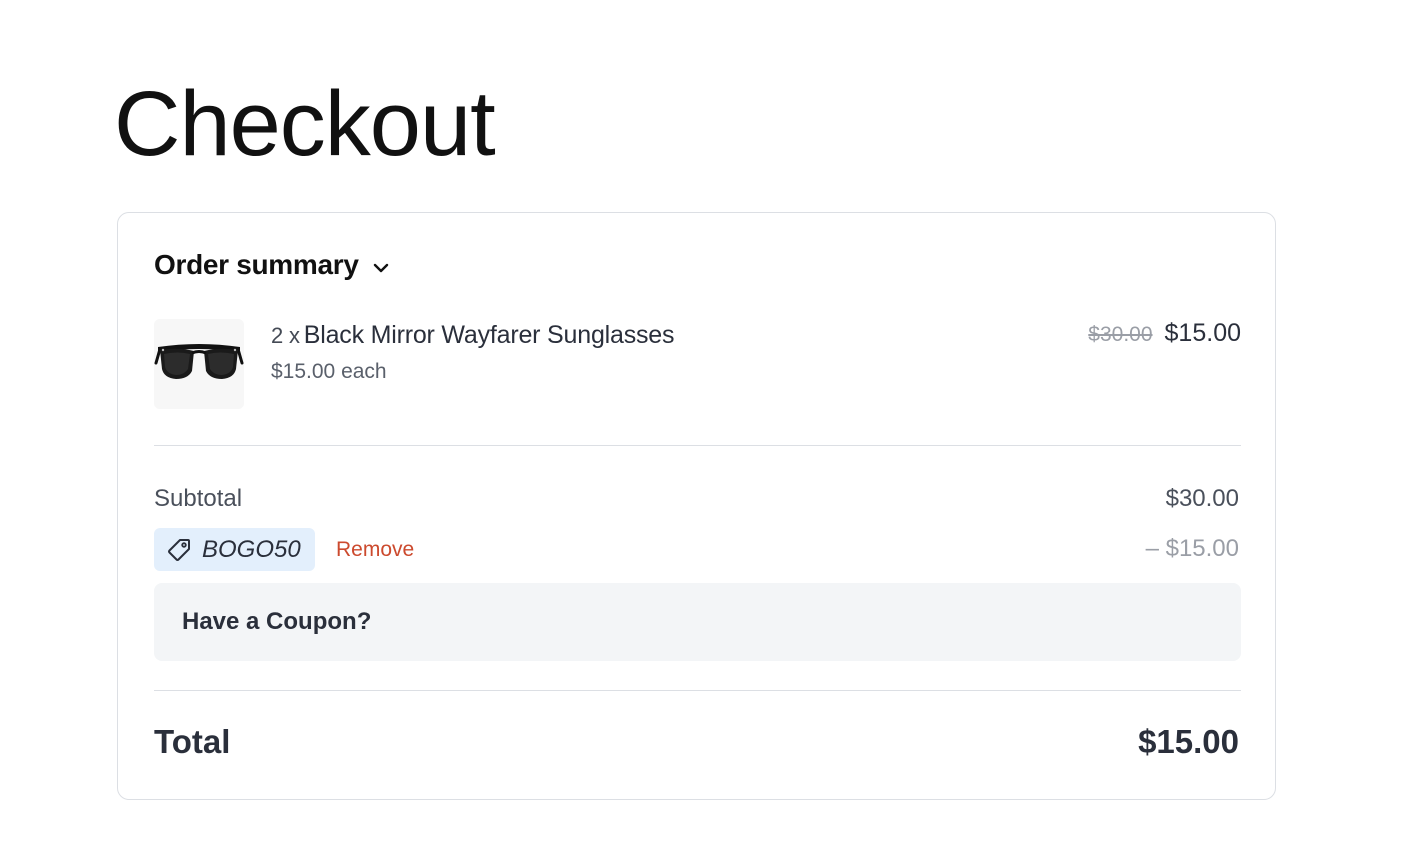 This screenshot has width=1410, height=846. I want to click on product-image, so click(199, 364).